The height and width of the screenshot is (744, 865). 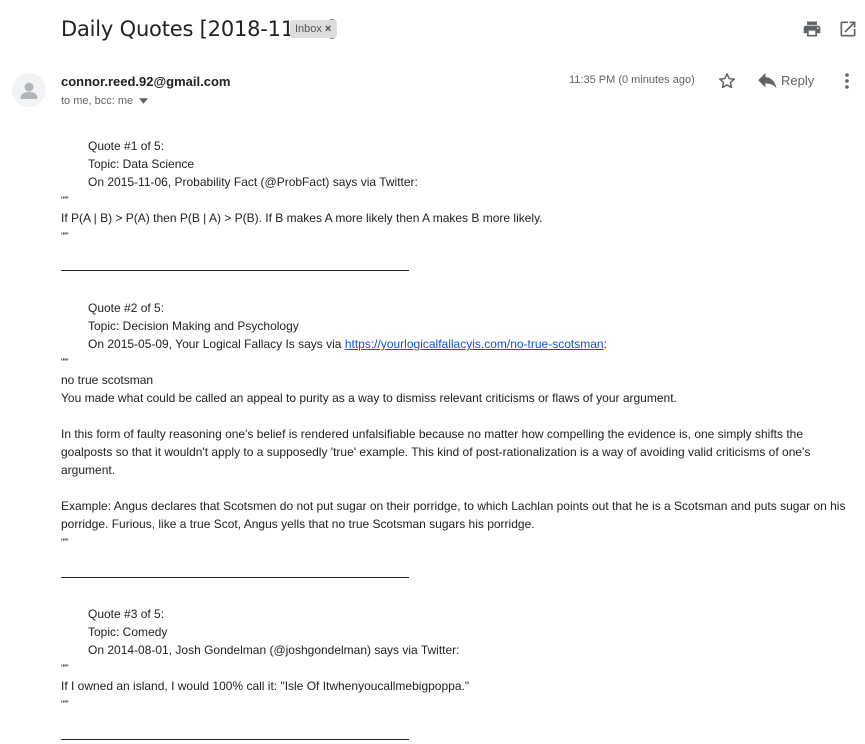 What do you see at coordinates (141, 164) in the screenshot?
I see `quote-1-topic: Topic: Data Science` at bounding box center [141, 164].